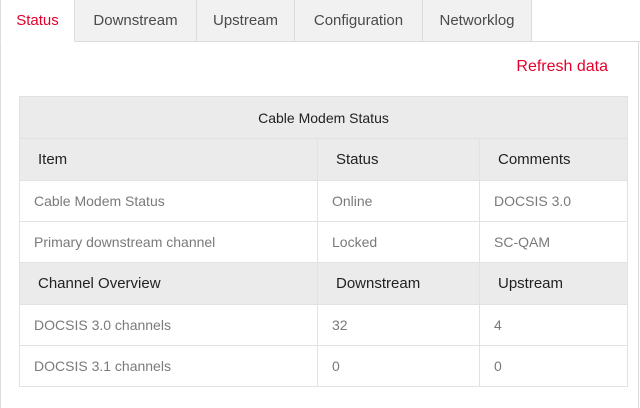  Describe the element at coordinates (398, 159) in the screenshot. I see `column-header-status: Status` at that location.